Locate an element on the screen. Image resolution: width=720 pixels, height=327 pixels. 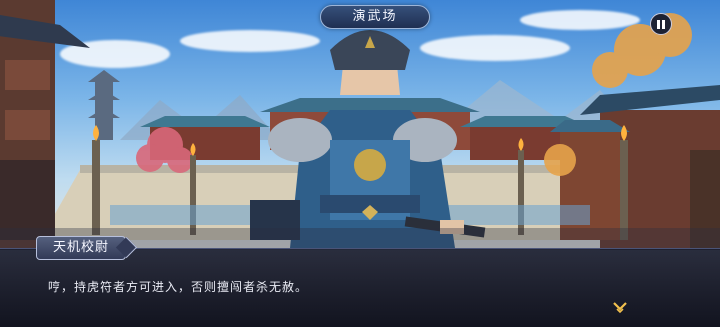
pause-icon-bar is located at coordinates (663, 24).